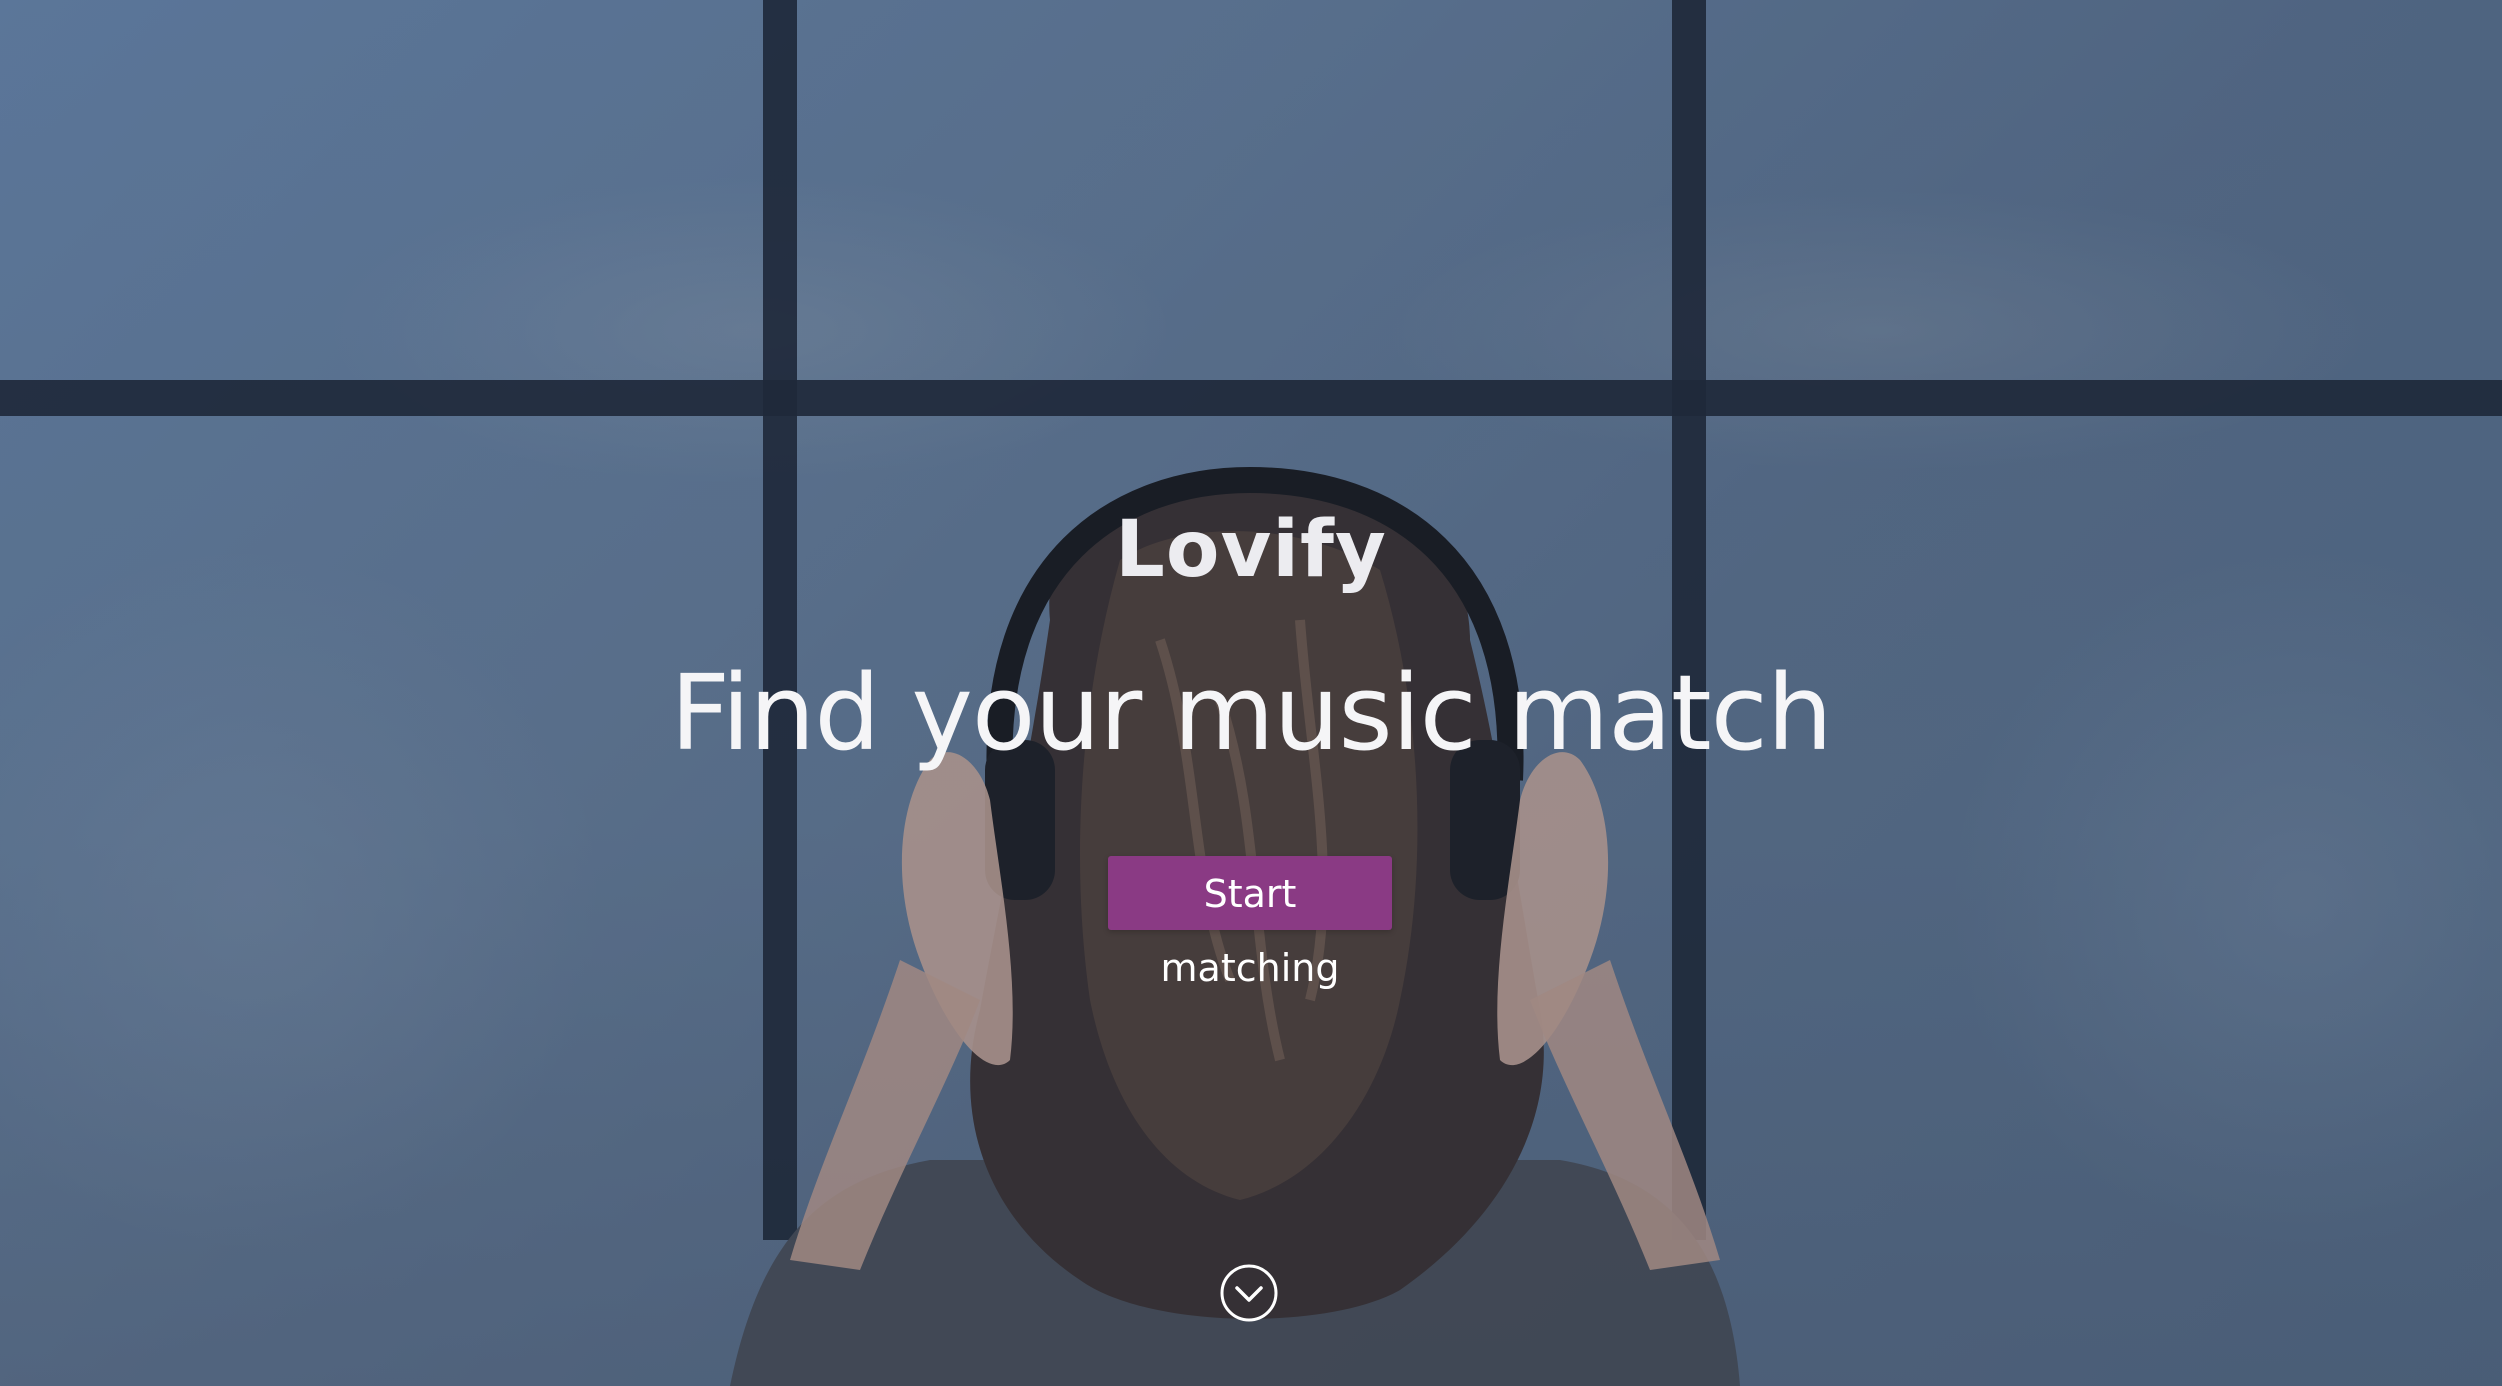 The image size is (2502, 1386). I want to click on hero-headline: Find your music match, so click(1251, 713).